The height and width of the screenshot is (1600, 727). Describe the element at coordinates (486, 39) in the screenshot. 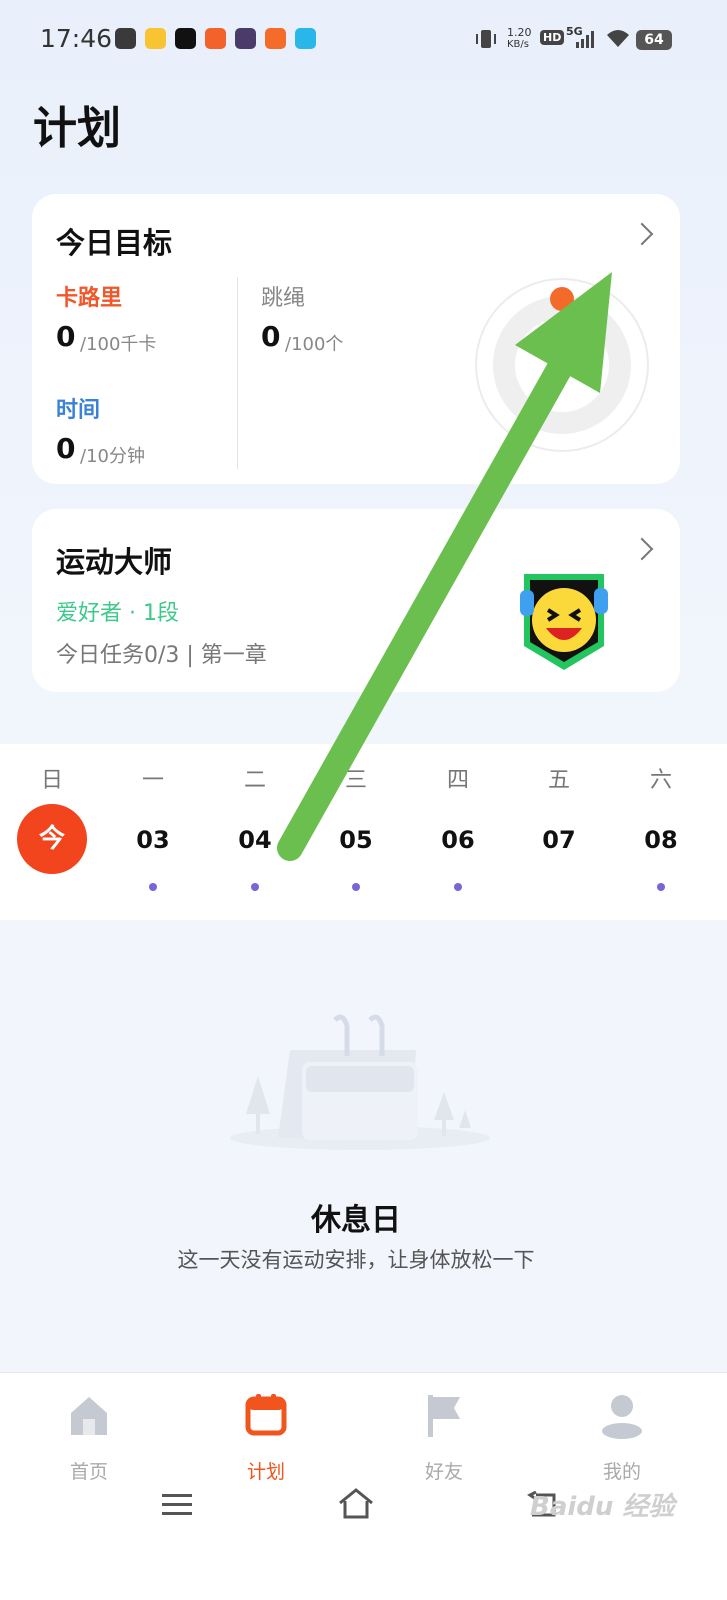

I see `vibrate-icon` at that location.